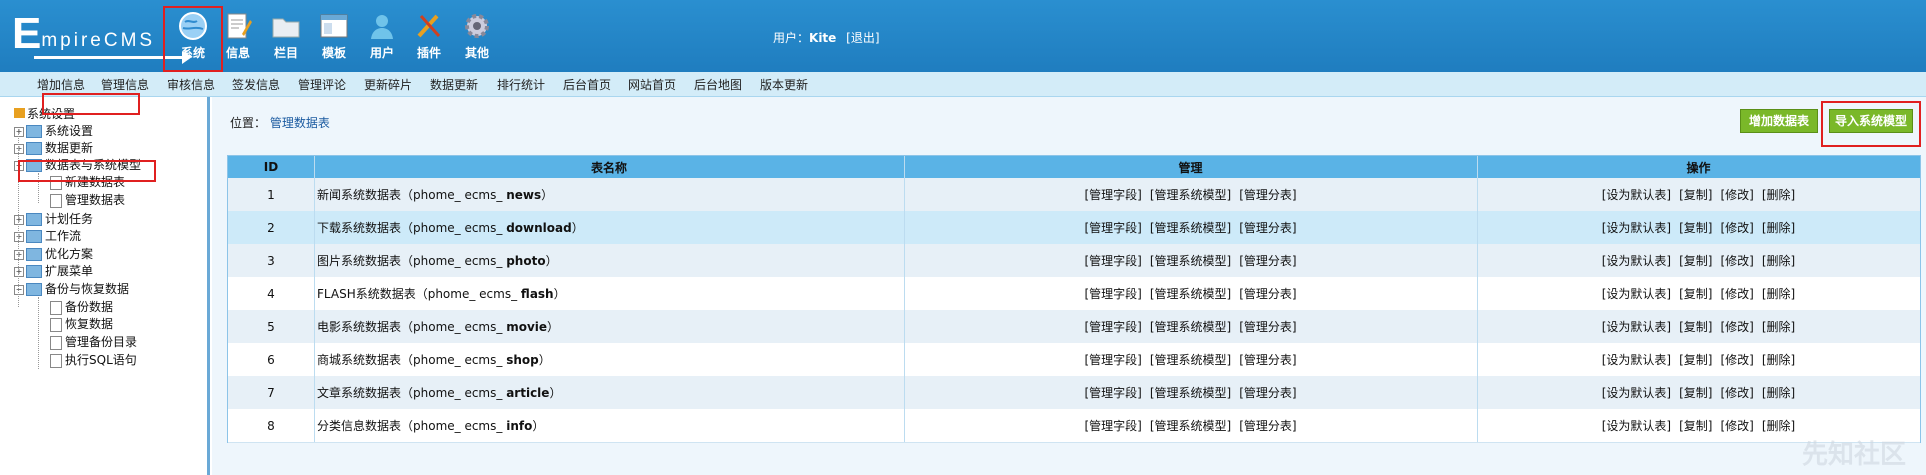 Image resolution: width=1926 pixels, height=475 pixels. What do you see at coordinates (429, 37) in the screenshot?
I see `nav-5: 插件` at bounding box center [429, 37].